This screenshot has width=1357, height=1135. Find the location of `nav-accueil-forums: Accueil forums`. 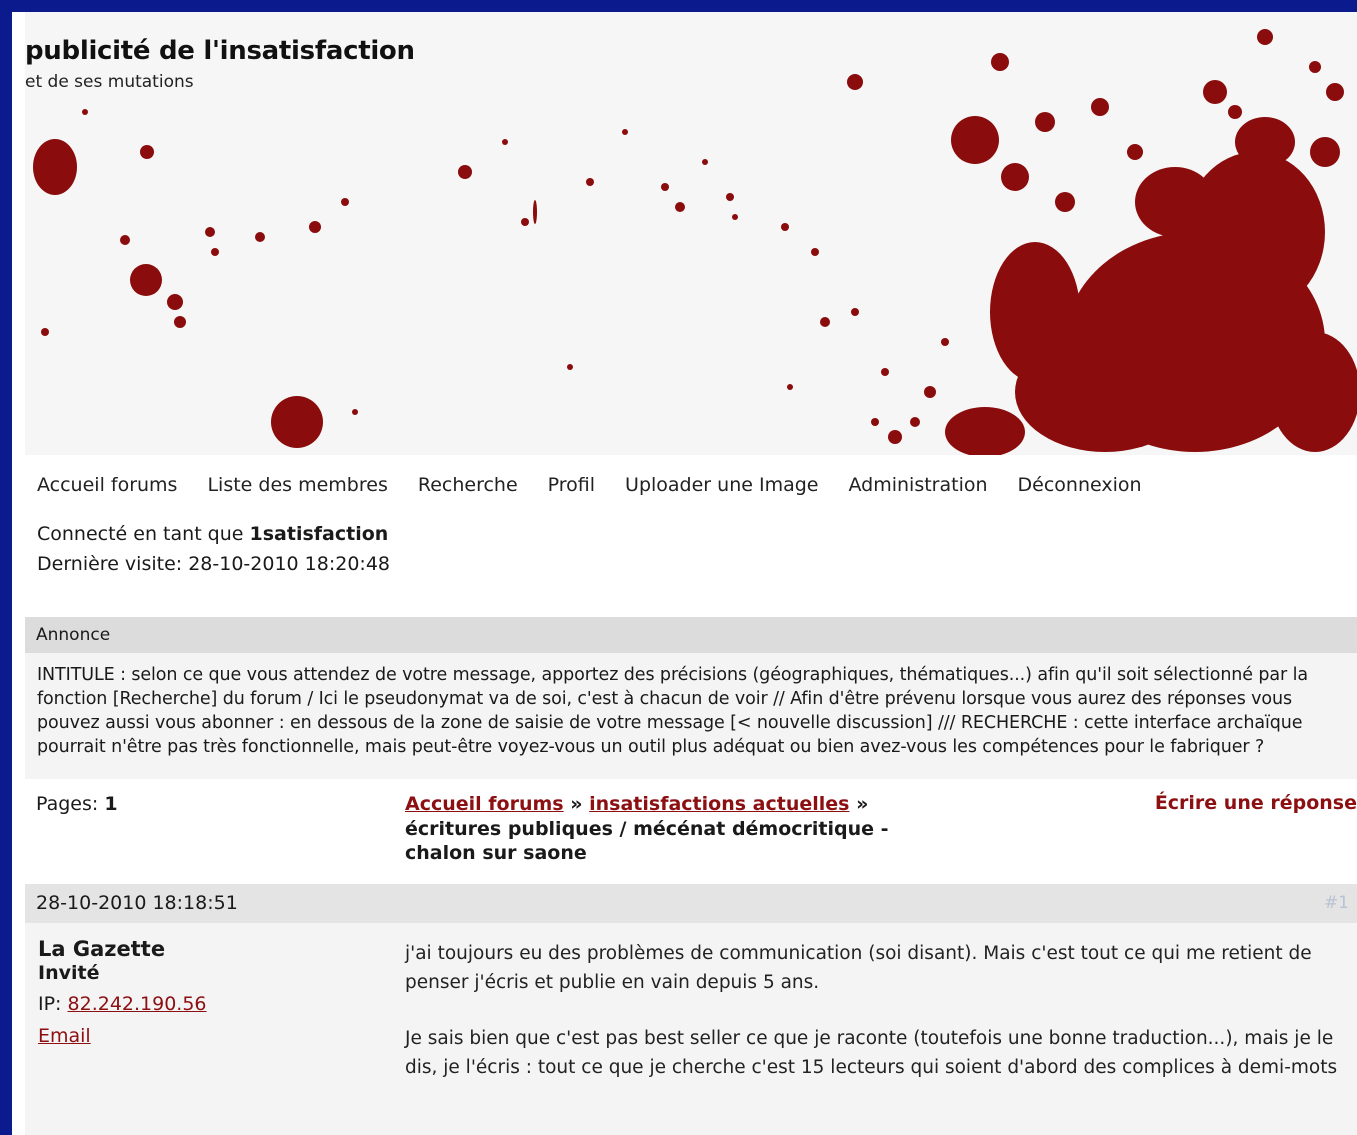

nav-accueil-forums: Accueil forums is located at coordinates (107, 485).